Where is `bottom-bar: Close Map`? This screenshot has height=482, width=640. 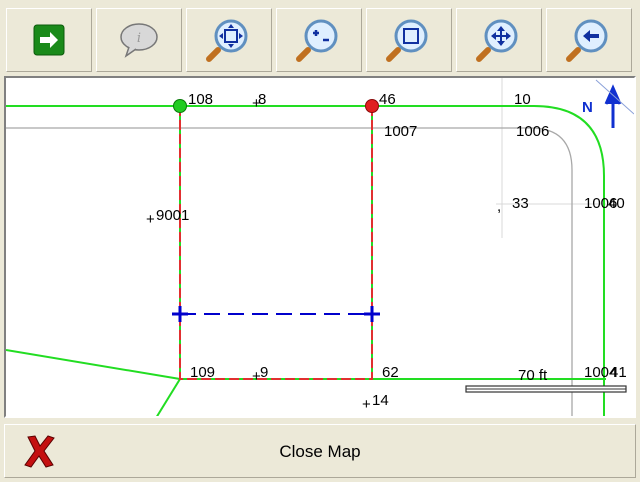
bottom-bar: Close Map is located at coordinates (320, 450).